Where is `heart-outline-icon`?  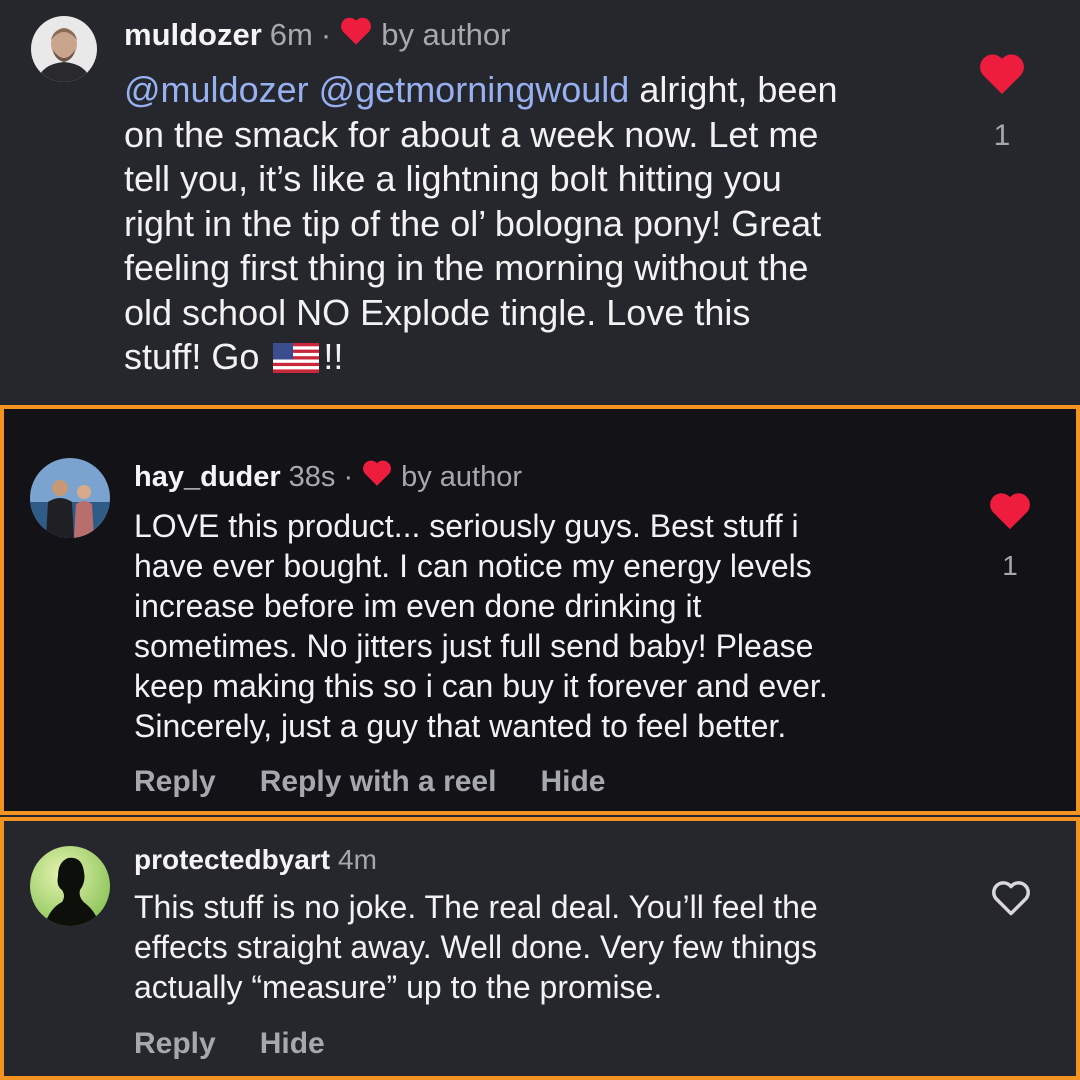
heart-outline-icon is located at coordinates (1011, 901).